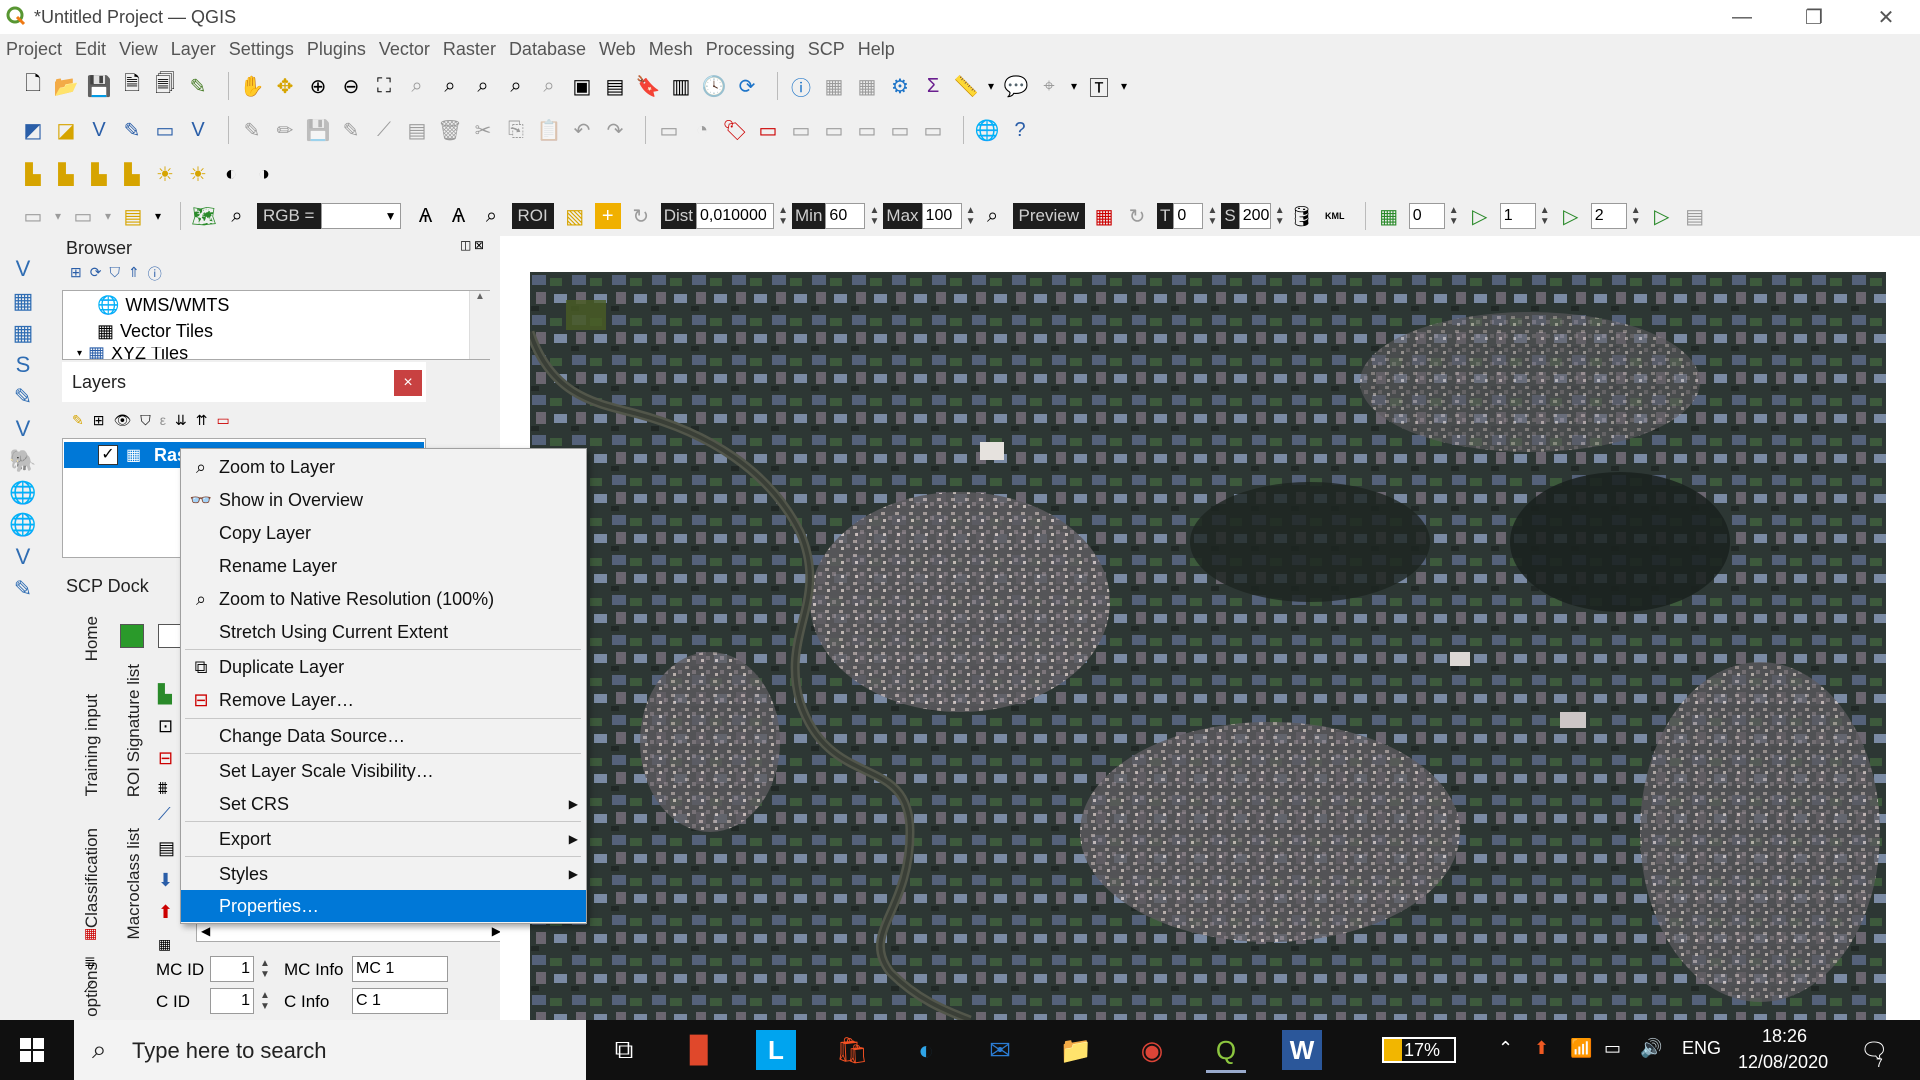 The width and height of the screenshot is (1920, 1080). Describe the element at coordinates (383, 599) in the screenshot. I see `menu-item-zoom-native: ⌕ Zoom to Native Resolution (100%)` at that location.